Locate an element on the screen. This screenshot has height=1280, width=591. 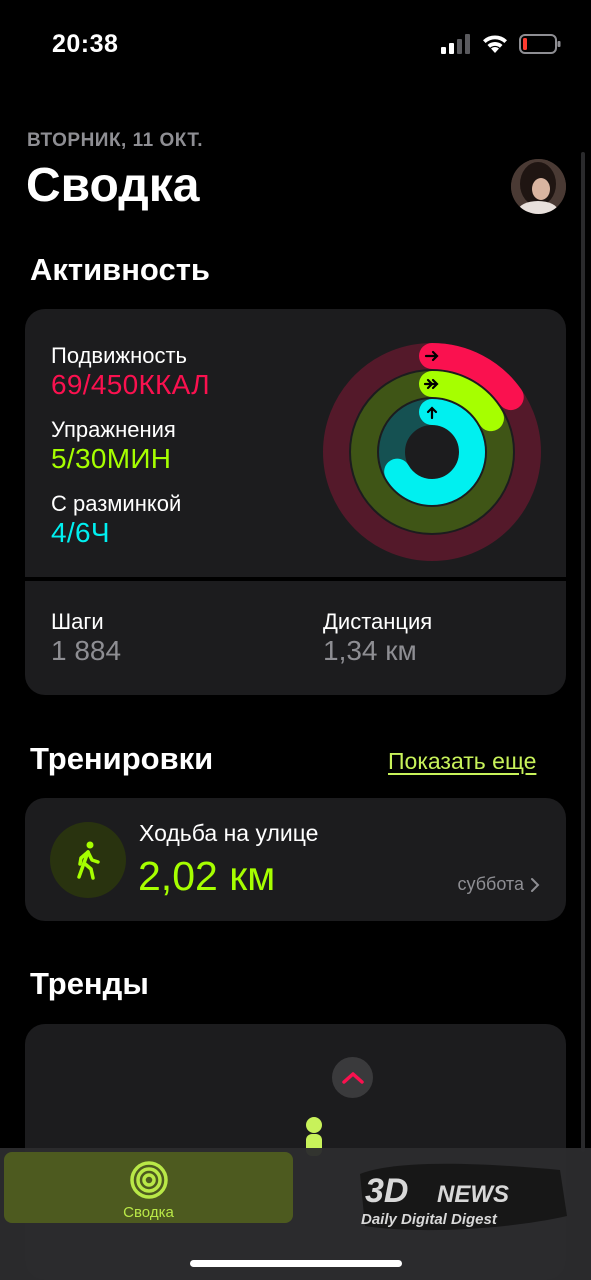
stand-value: 4/6Ч is located at coordinates (80, 532).